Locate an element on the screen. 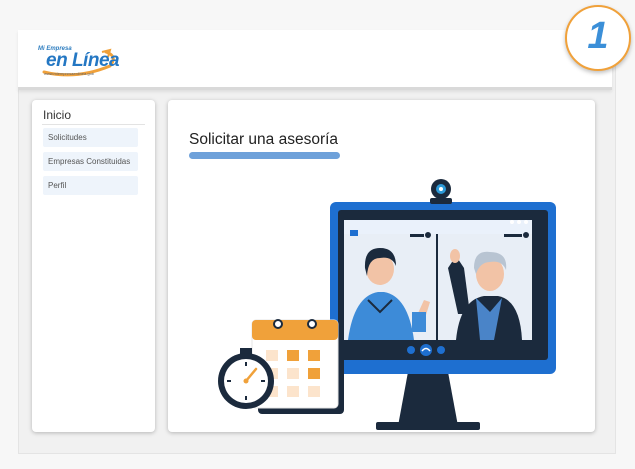  sidebar-item-empresas-constituidas: Empresas Constituidas is located at coordinates (90, 161).